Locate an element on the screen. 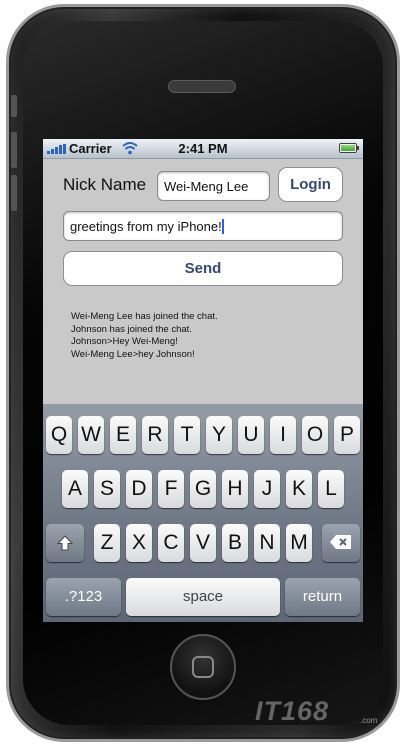  home-square-icon is located at coordinates (203, 667).